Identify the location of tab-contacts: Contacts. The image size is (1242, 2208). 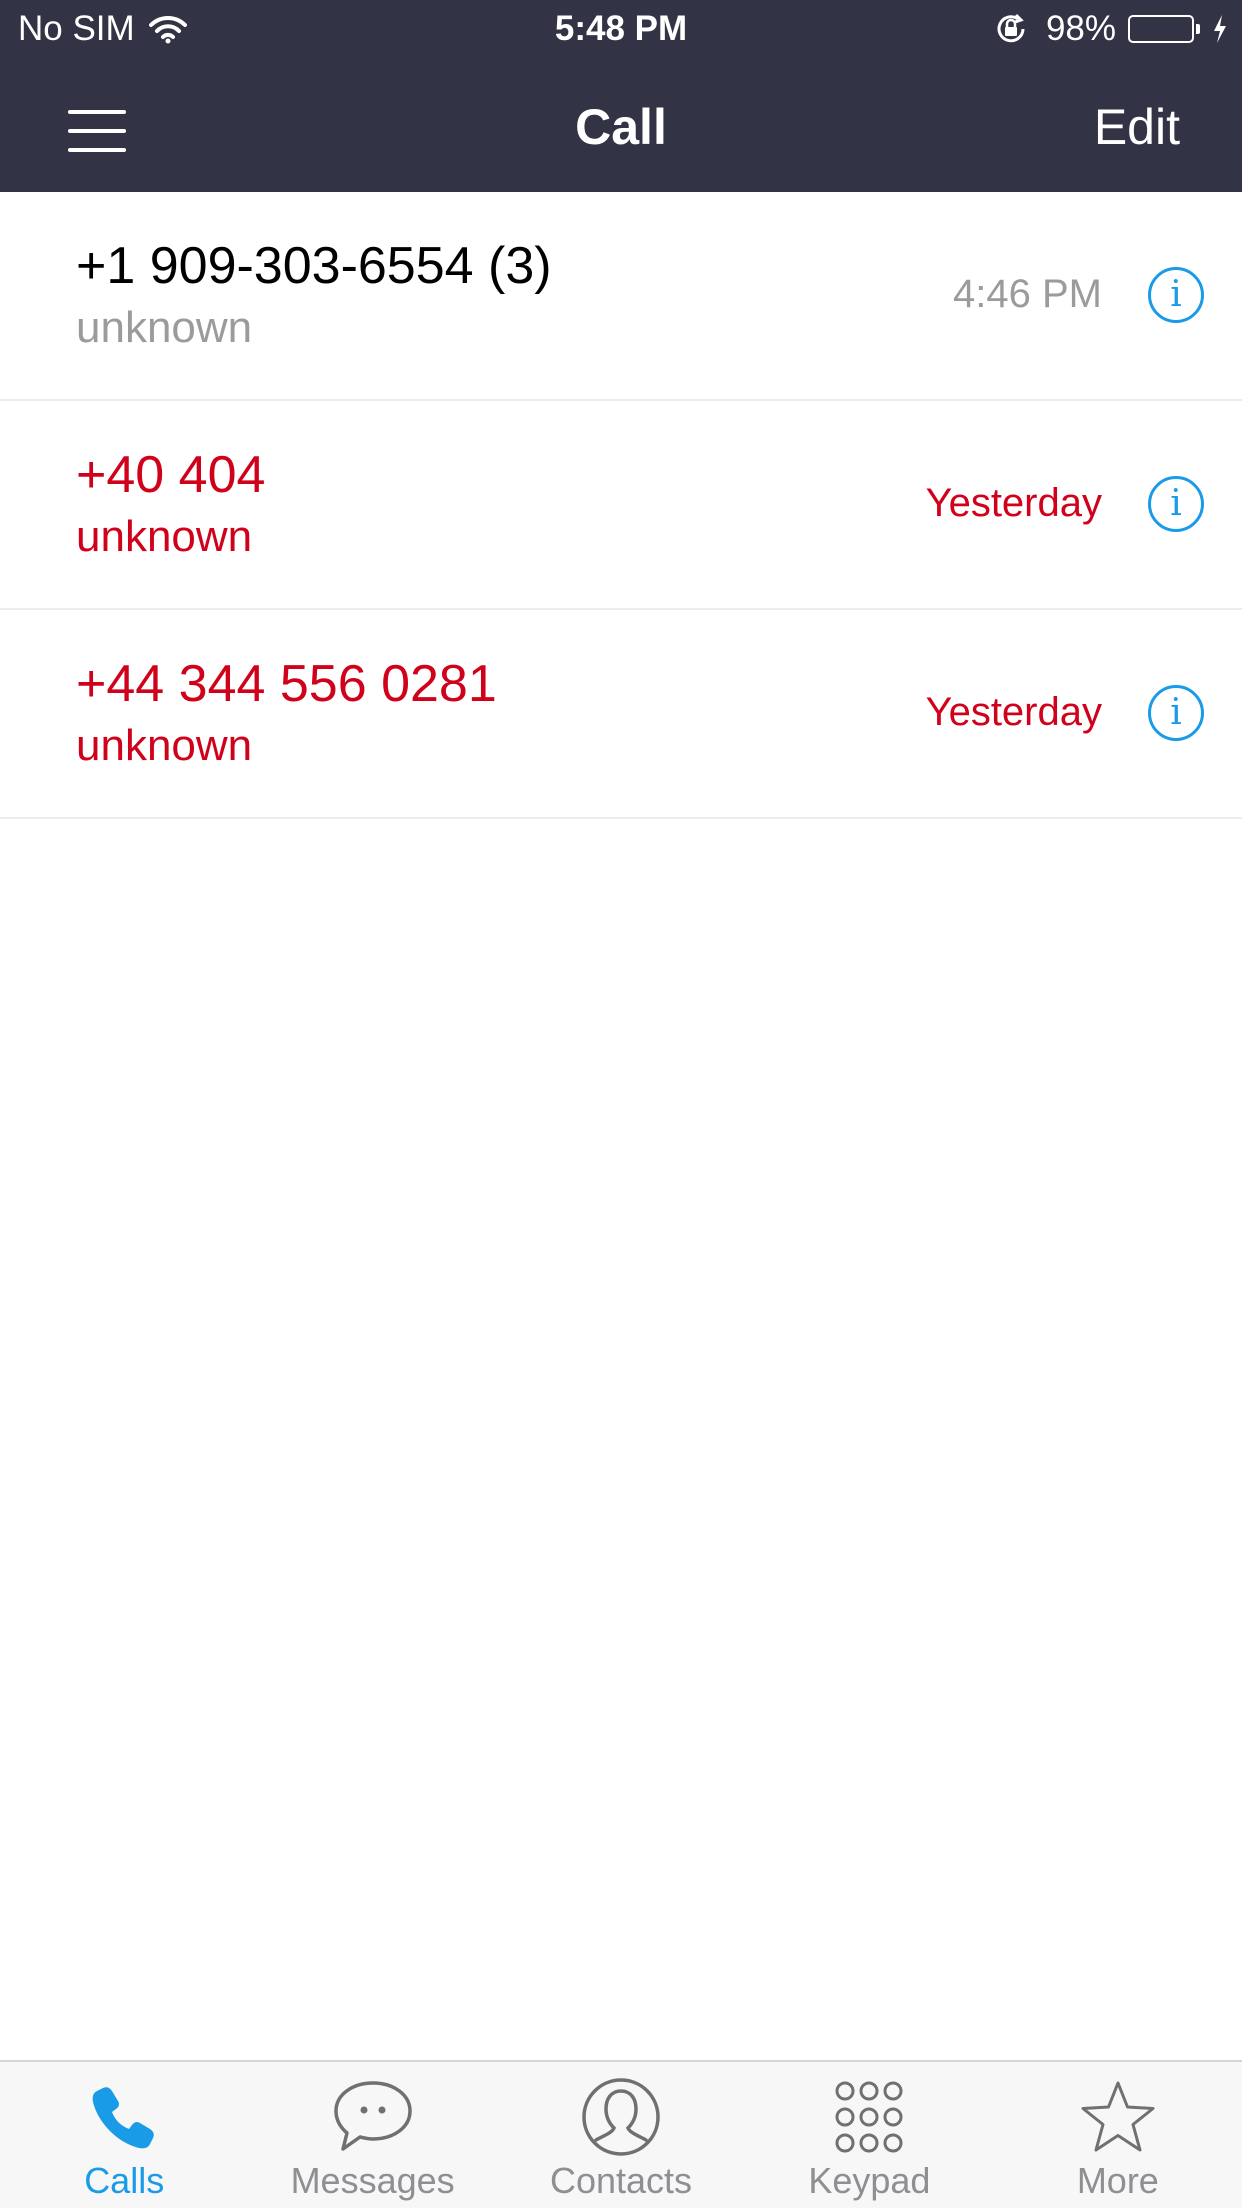
(621, 2135).